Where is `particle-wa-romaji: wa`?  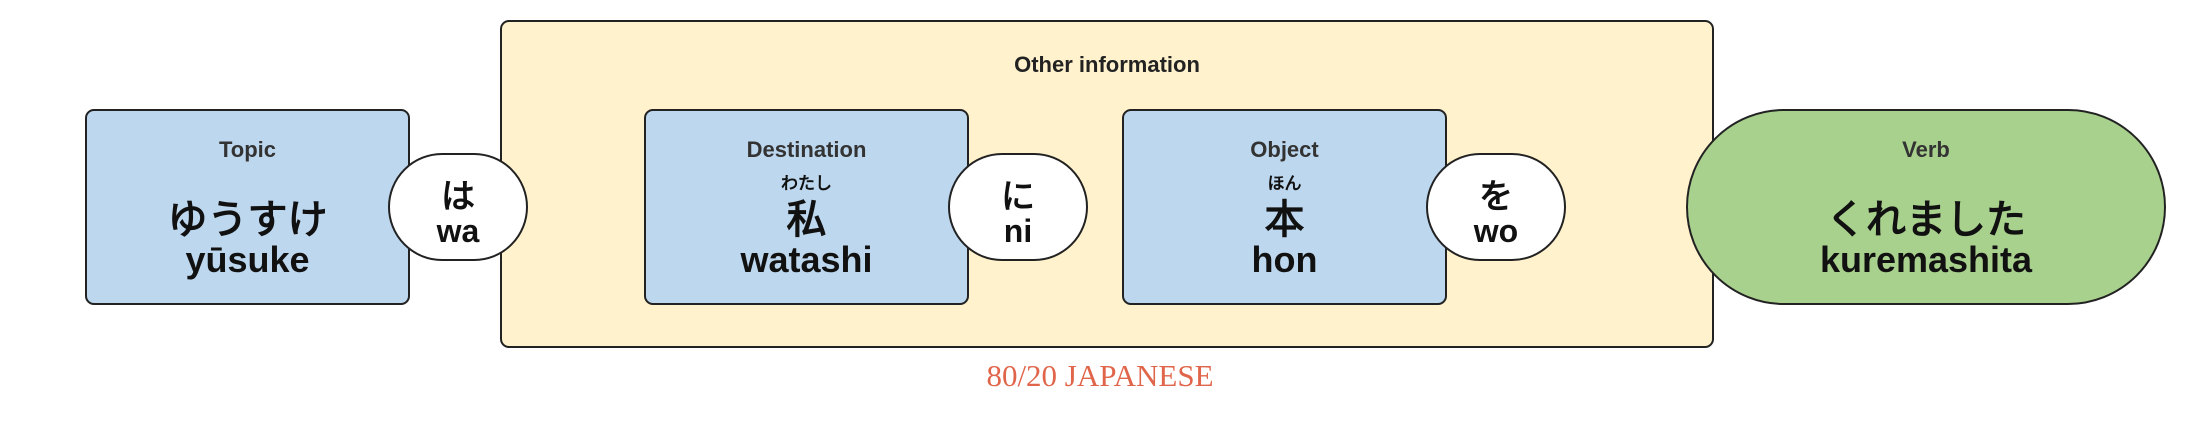 particle-wa-romaji: wa is located at coordinates (458, 231).